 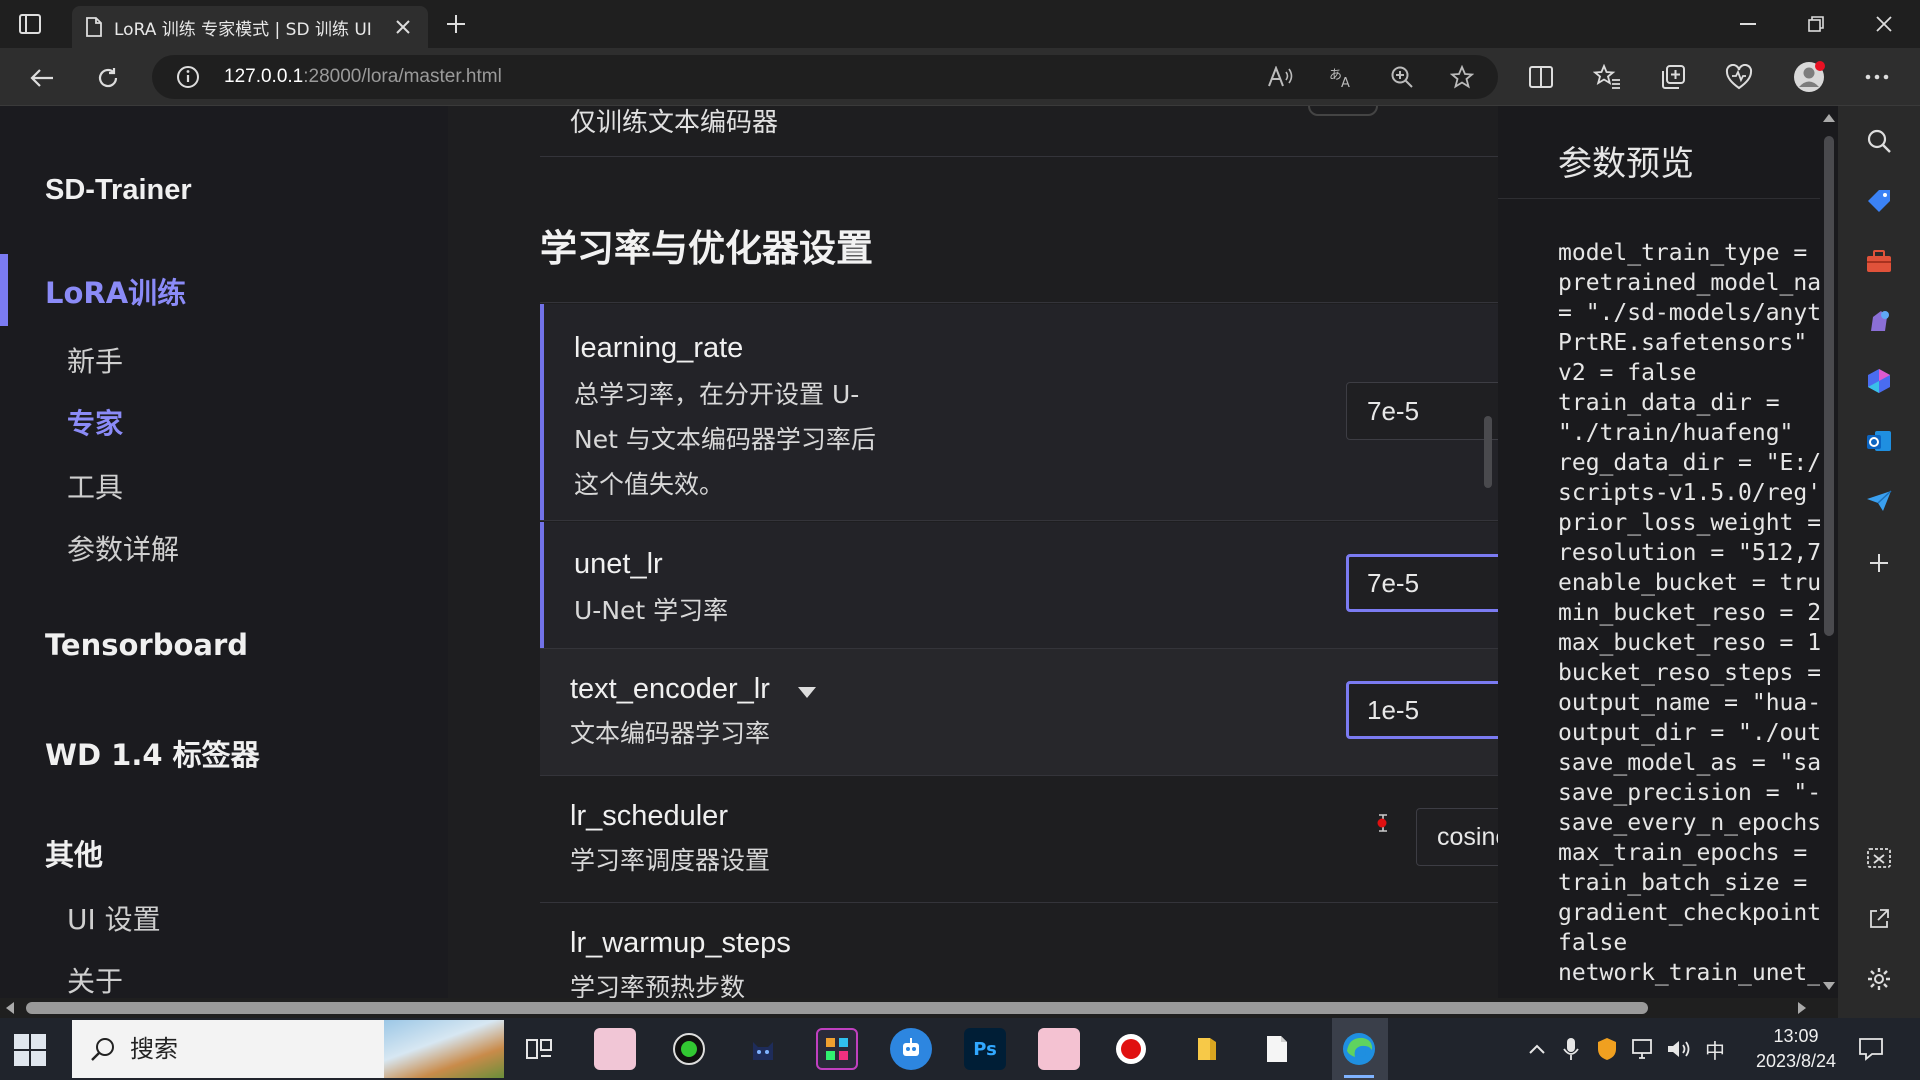 I want to click on close-icon, so click(x=1884, y=24).